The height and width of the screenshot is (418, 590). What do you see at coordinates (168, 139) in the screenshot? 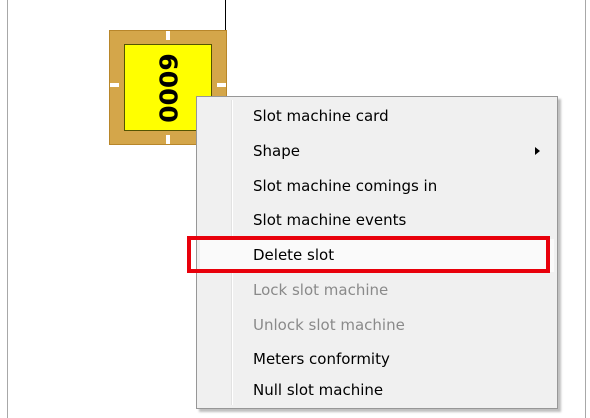
I see `resize-handle-bottom` at bounding box center [168, 139].